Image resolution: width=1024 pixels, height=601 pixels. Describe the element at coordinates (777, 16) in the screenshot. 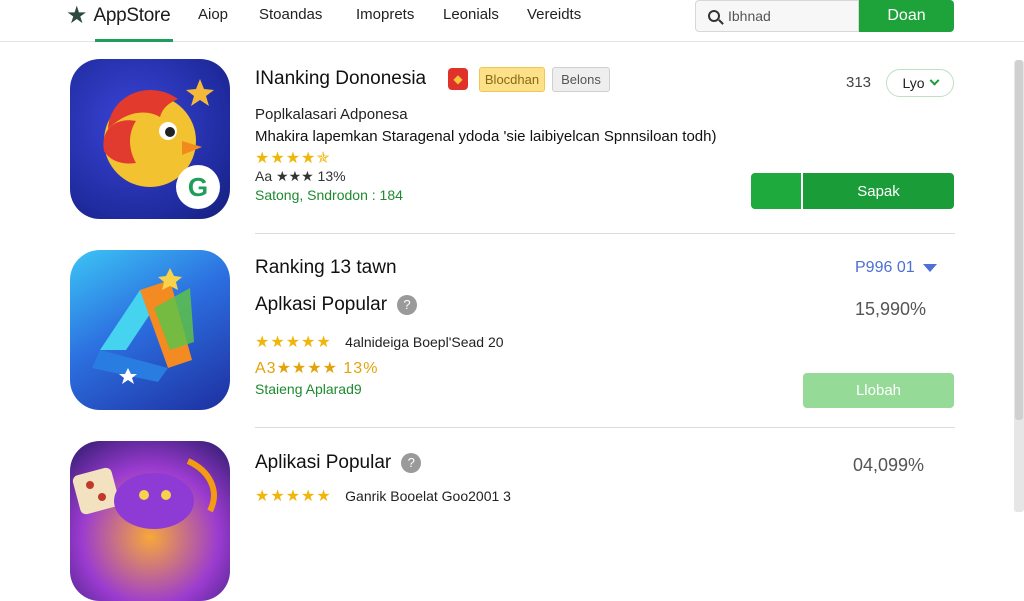

I see `search-input: Ibhnad` at that location.